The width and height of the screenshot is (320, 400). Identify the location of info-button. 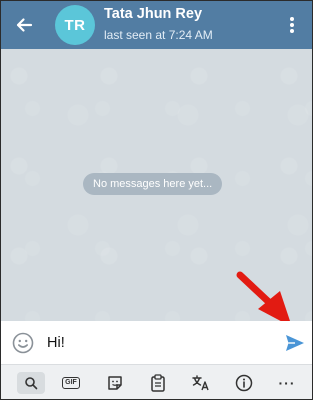
(244, 383).